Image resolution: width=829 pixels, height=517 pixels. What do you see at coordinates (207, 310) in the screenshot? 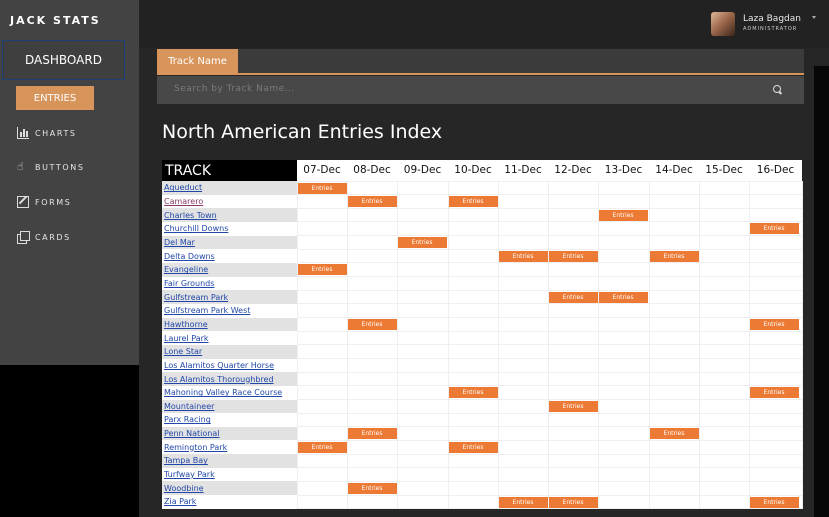
I see `track-link: Gulfstream Park West` at bounding box center [207, 310].